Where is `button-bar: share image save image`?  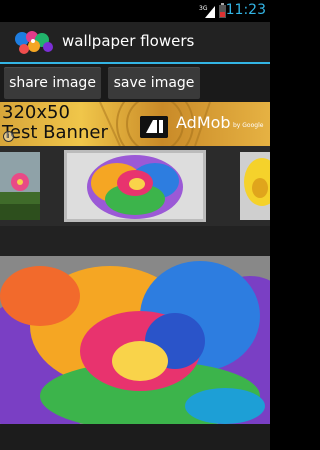 button-bar: share image save image is located at coordinates (135, 83).